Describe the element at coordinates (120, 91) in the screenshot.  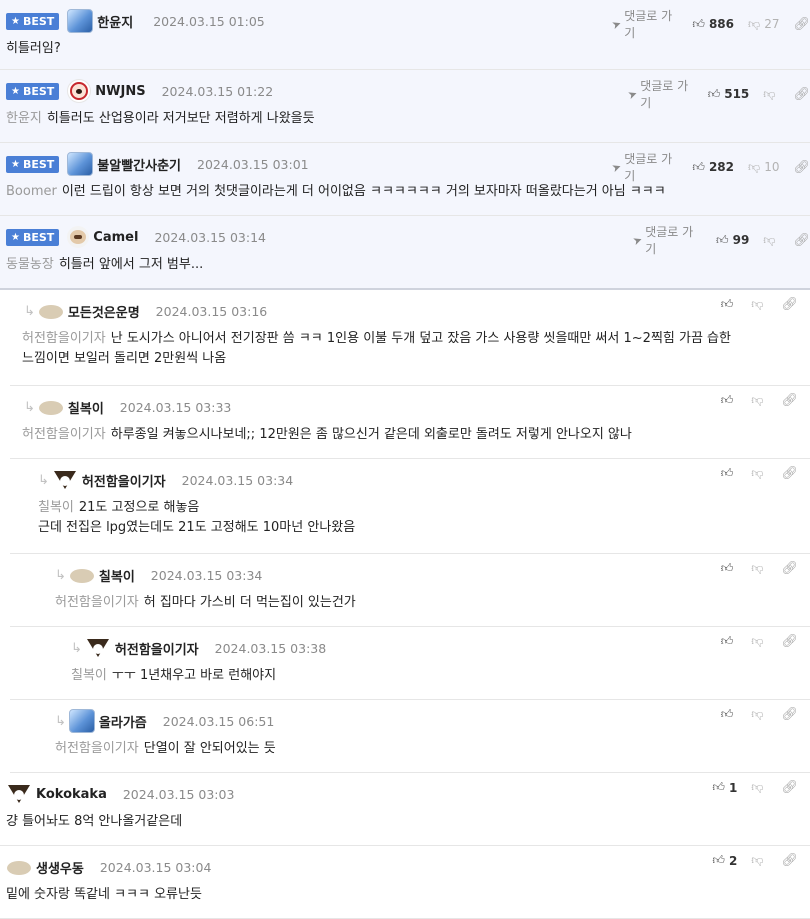
I see `nickname: NWJNS` at that location.